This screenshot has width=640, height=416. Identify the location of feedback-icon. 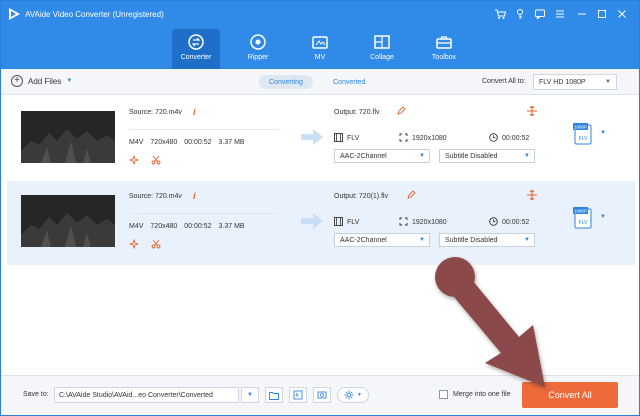
(540, 14).